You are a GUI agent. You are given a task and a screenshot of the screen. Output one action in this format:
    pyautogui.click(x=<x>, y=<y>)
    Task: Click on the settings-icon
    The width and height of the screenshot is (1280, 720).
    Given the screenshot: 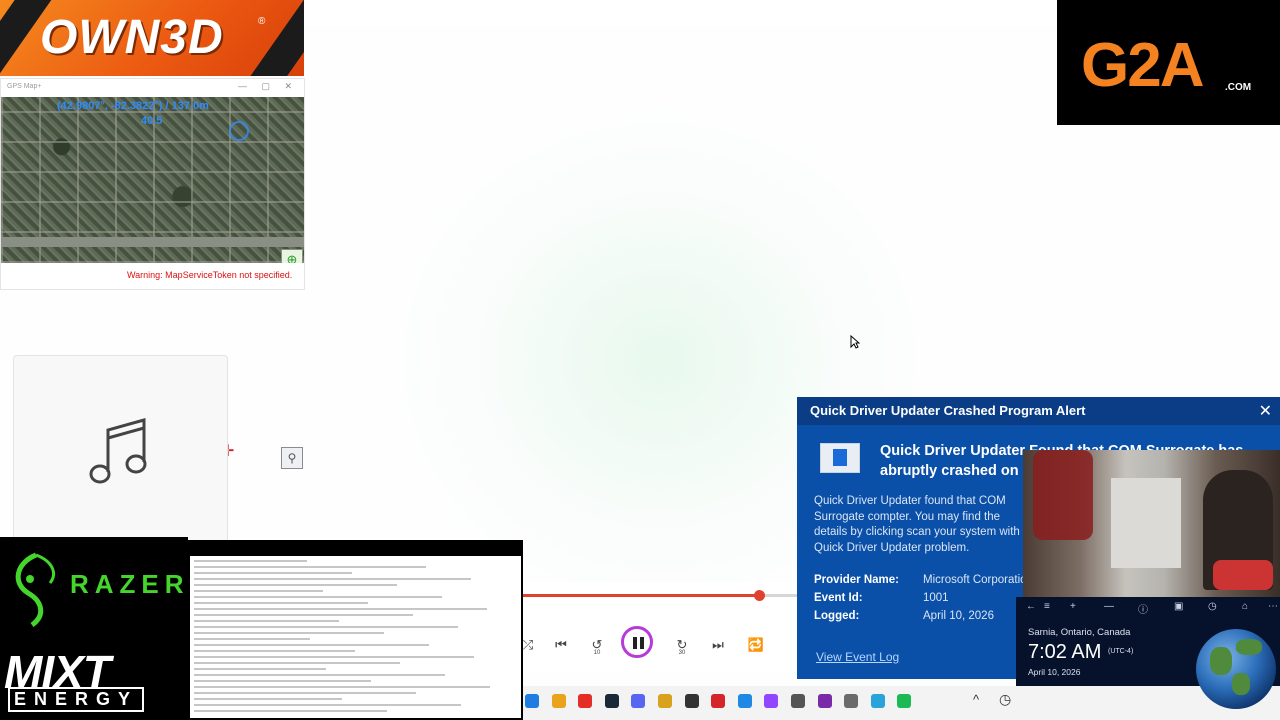 What is the action you would take?
    pyautogui.click(x=851, y=701)
    